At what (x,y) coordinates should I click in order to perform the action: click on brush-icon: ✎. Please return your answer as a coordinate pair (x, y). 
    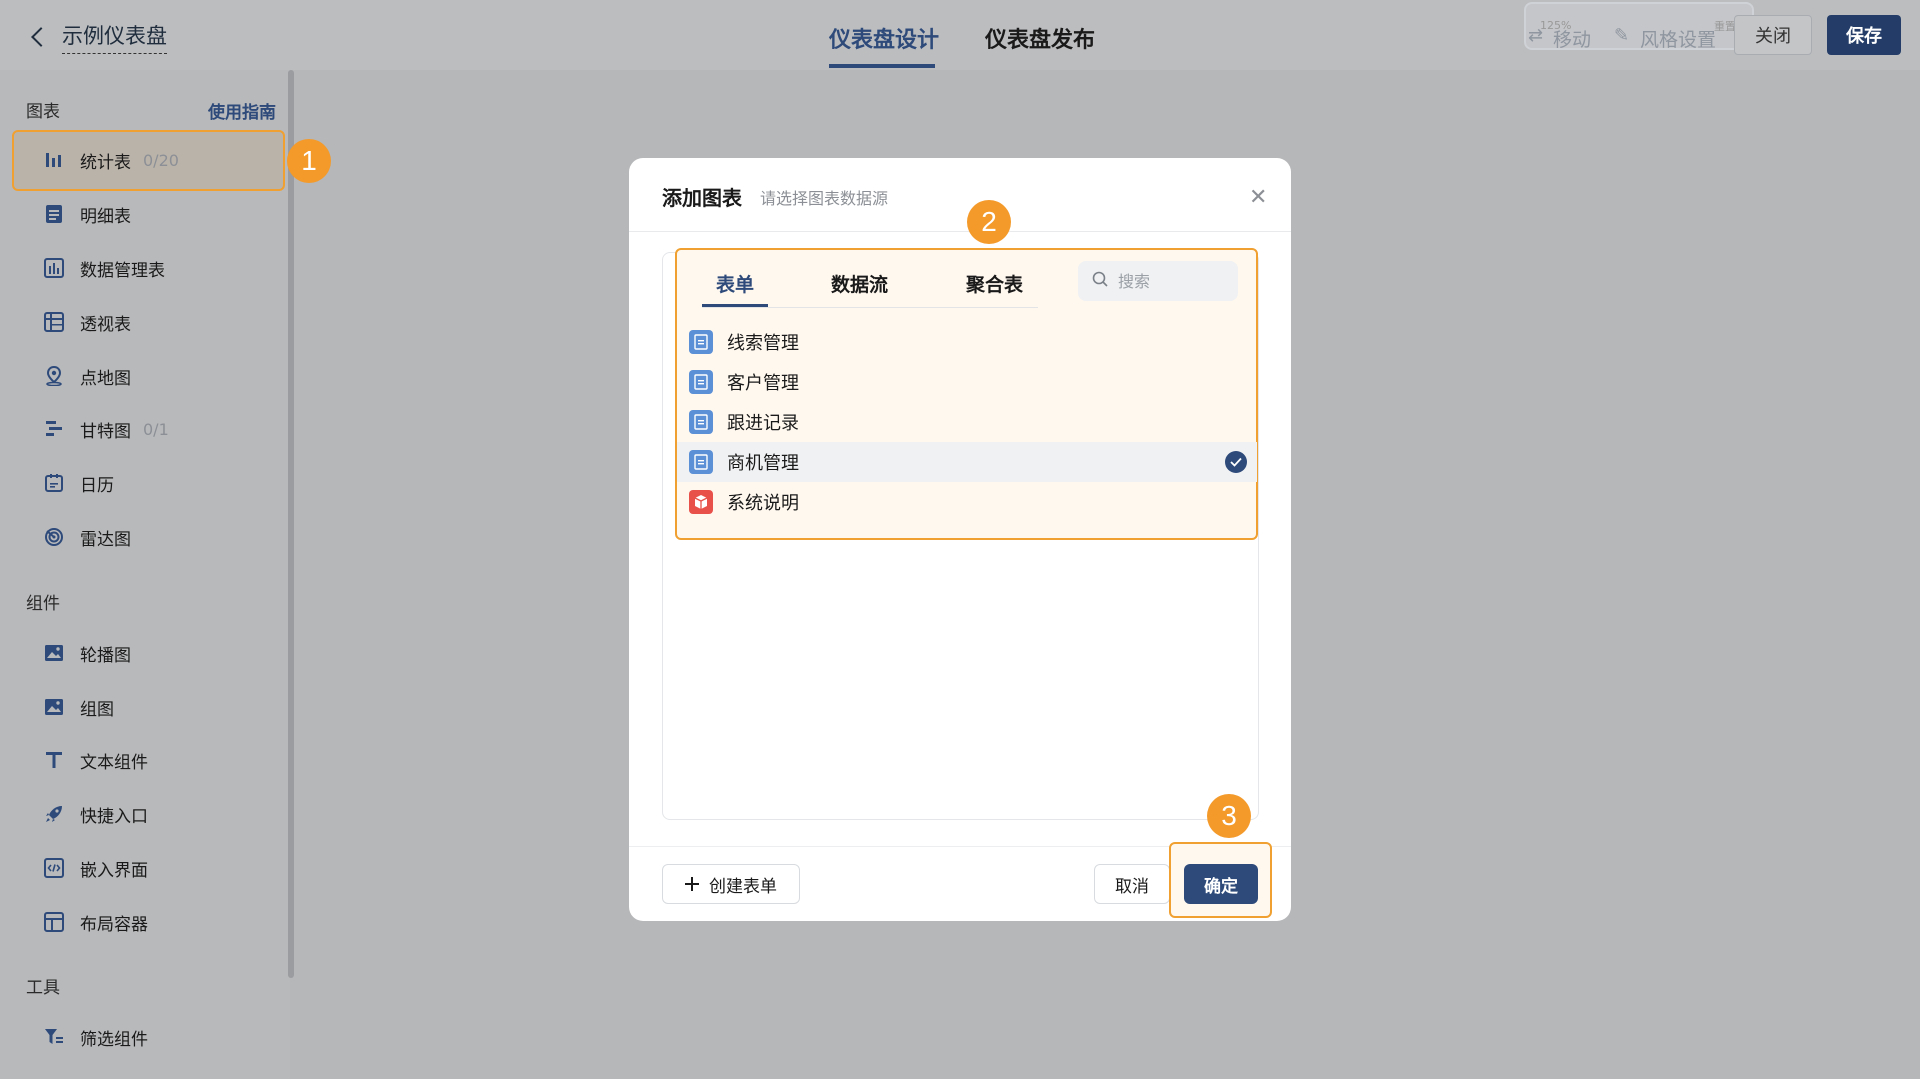
    Looking at the image, I should click on (1622, 35).